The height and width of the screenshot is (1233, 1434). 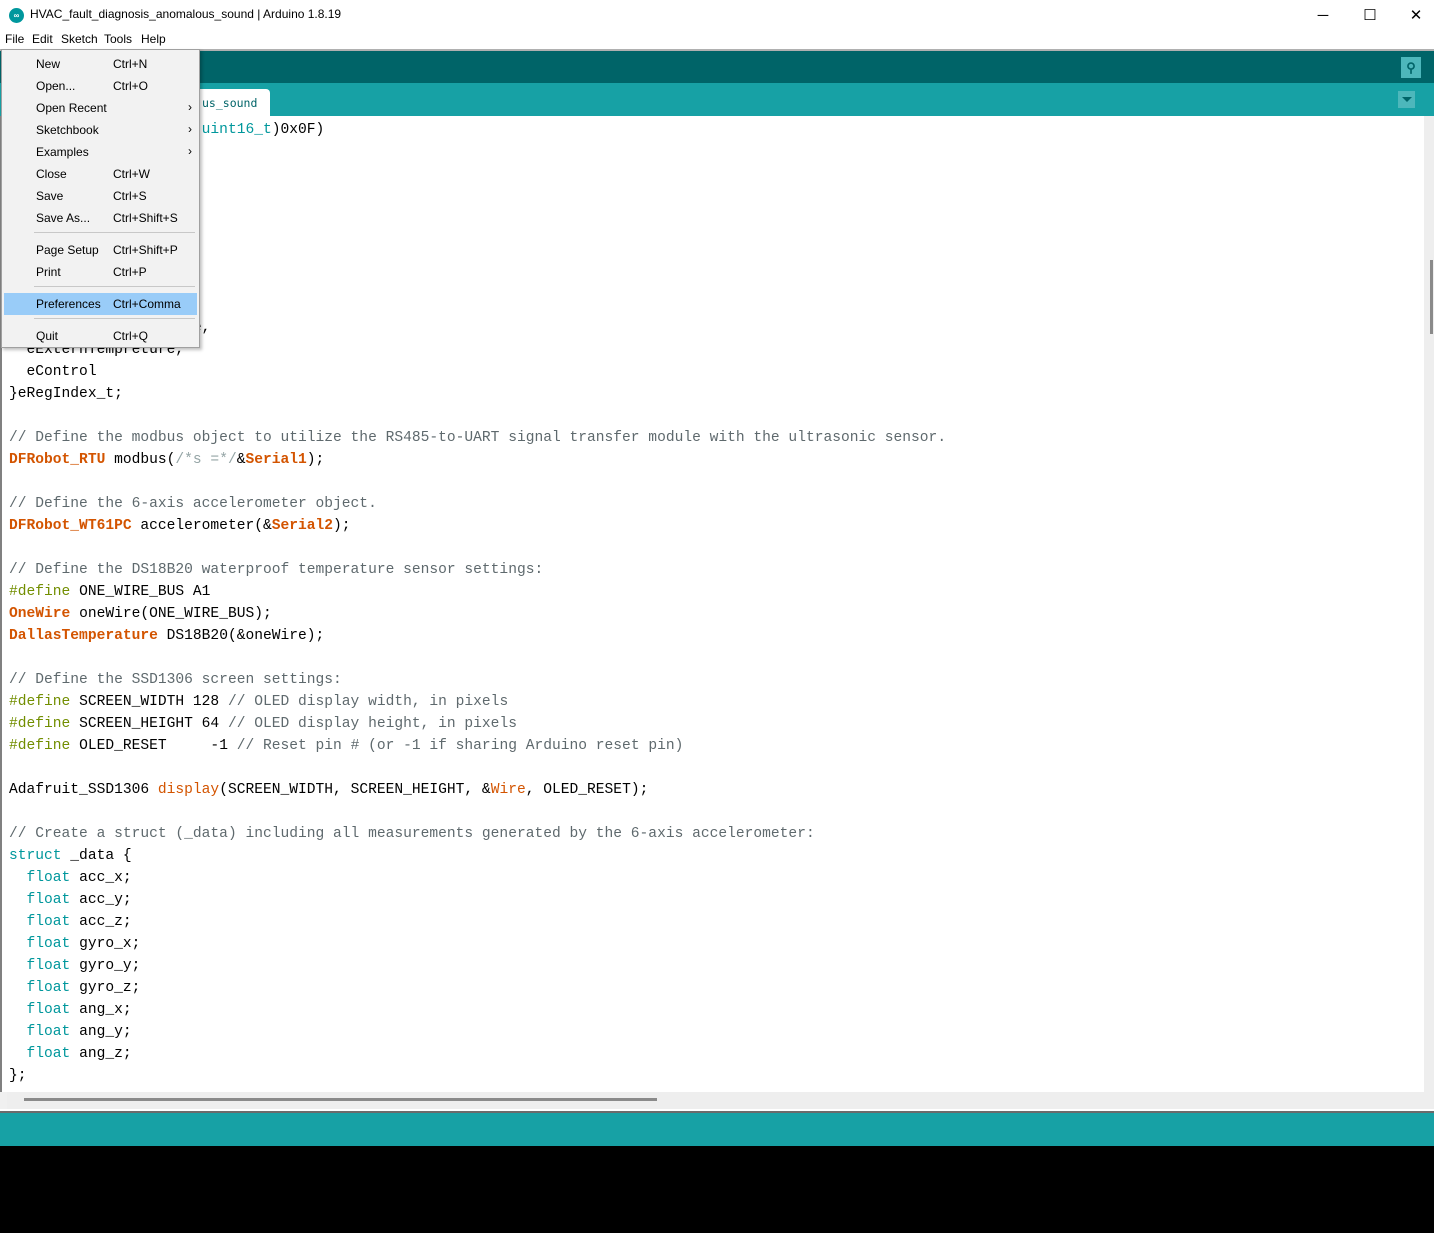 What do you see at coordinates (100, 196) in the screenshot?
I see `menu-item-save: Save Ctrl+S` at bounding box center [100, 196].